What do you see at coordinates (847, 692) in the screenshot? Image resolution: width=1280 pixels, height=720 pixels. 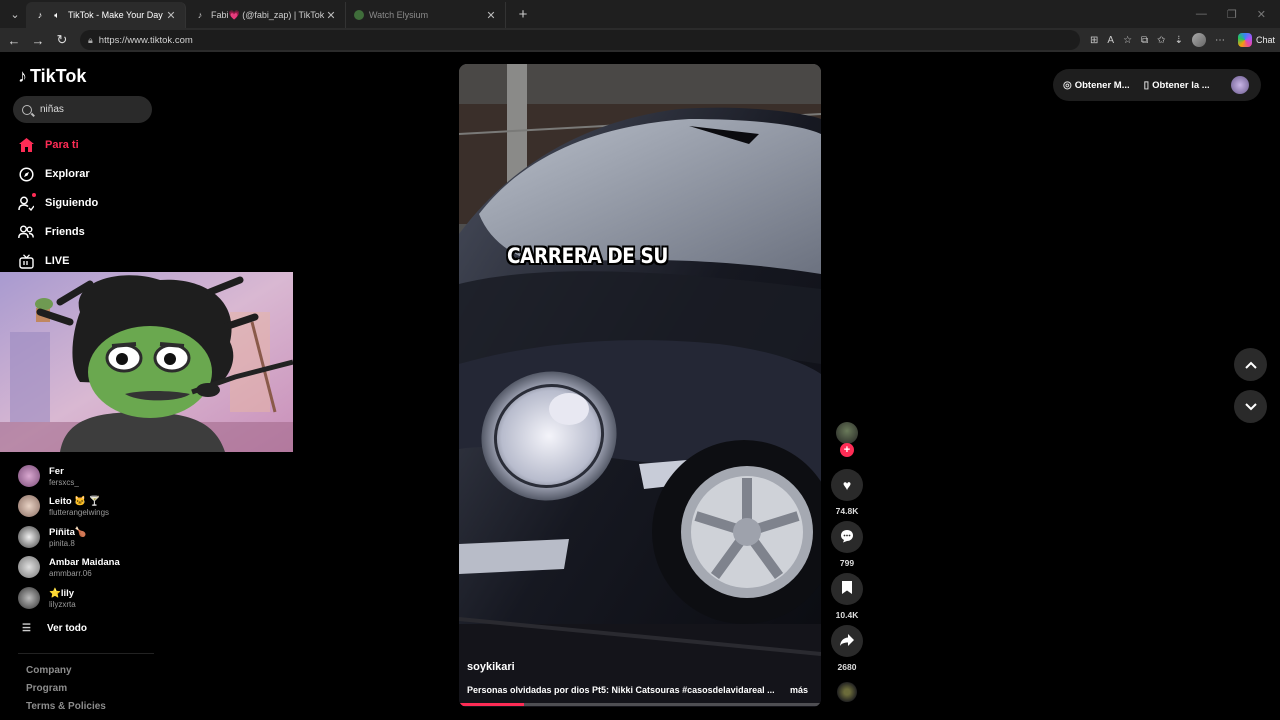 I see `music-disc-icon` at bounding box center [847, 692].